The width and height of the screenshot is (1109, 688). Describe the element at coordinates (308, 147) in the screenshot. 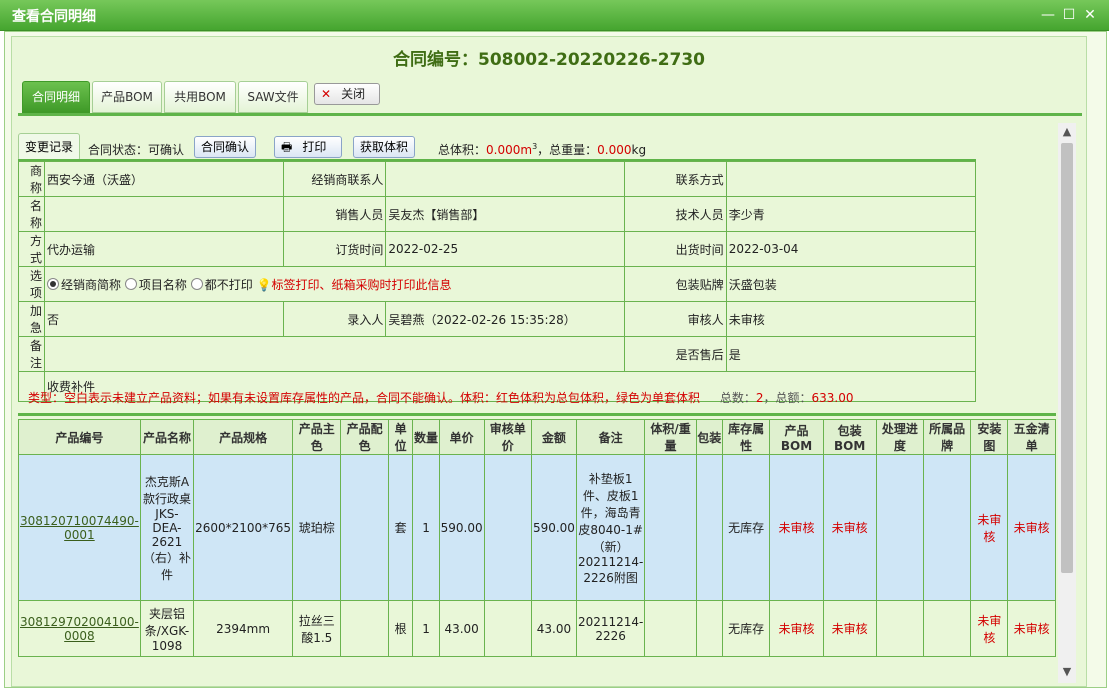

I see `print-button: 🖶 打印` at that location.